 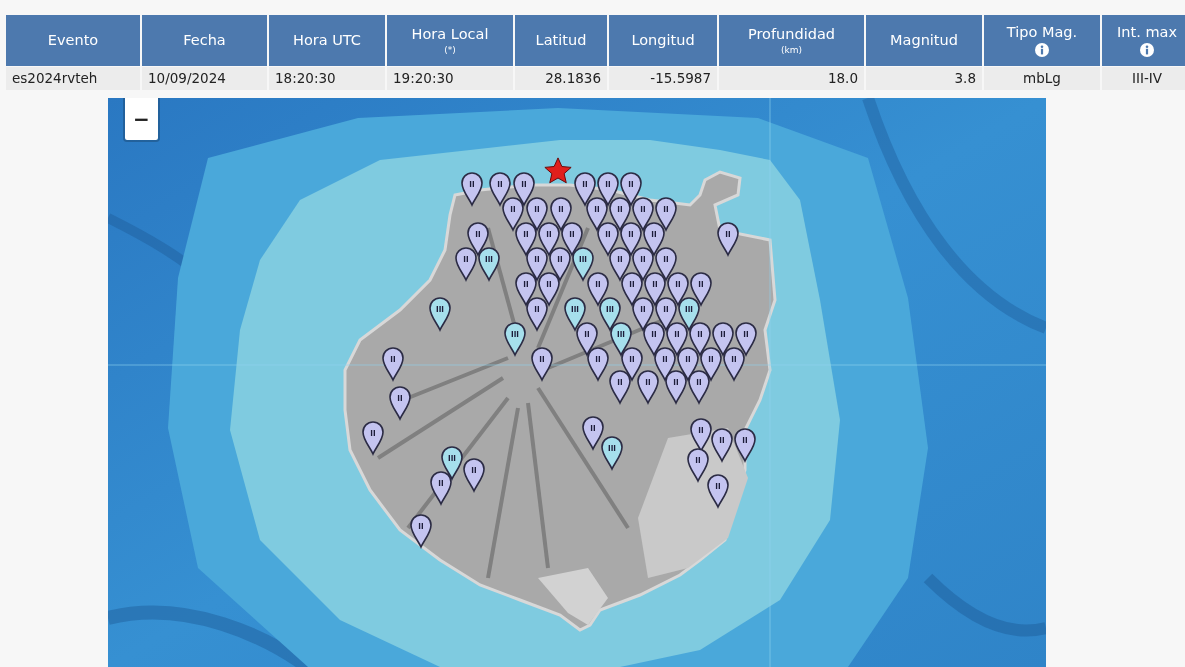 I want to click on column-note: (km), so click(x=791, y=50).